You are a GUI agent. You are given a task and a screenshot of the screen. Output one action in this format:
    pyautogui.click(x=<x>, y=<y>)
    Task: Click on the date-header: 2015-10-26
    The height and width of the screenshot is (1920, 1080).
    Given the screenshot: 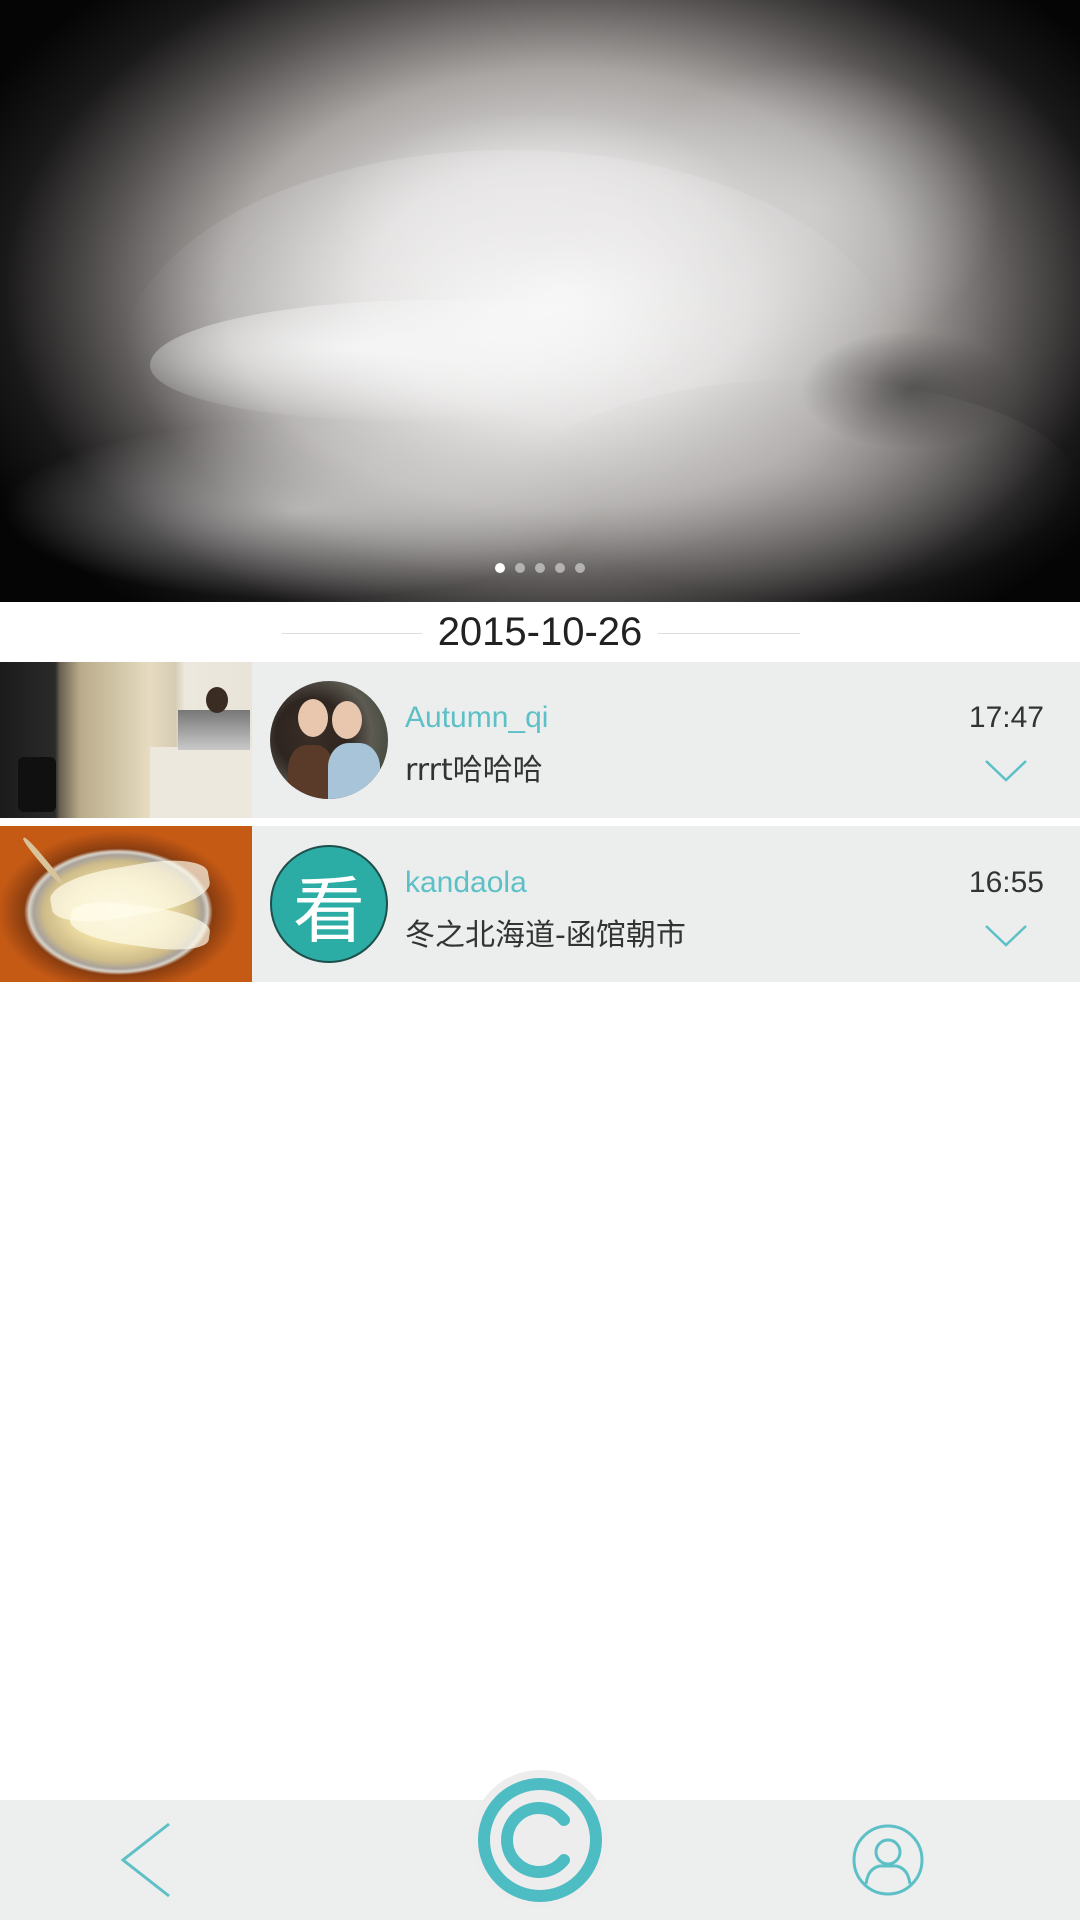 What is the action you would take?
    pyautogui.click(x=540, y=632)
    